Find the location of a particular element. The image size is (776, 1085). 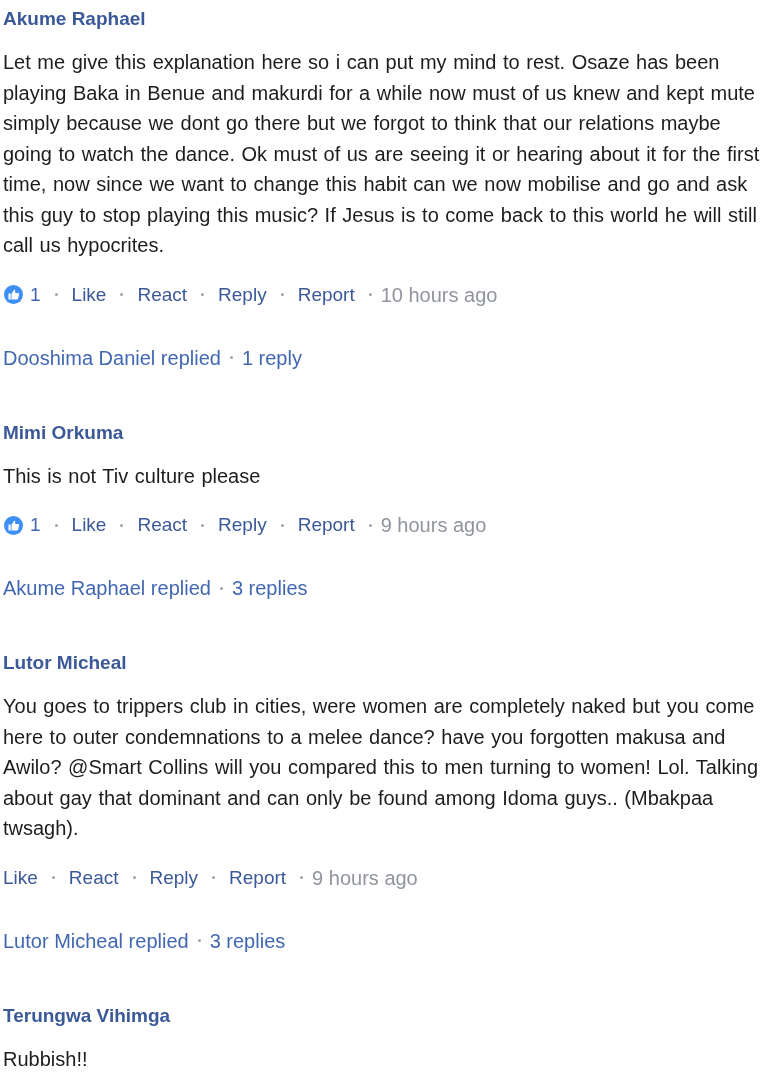

comment-text: This is not Tiv culture please is located at coordinates (132, 476).